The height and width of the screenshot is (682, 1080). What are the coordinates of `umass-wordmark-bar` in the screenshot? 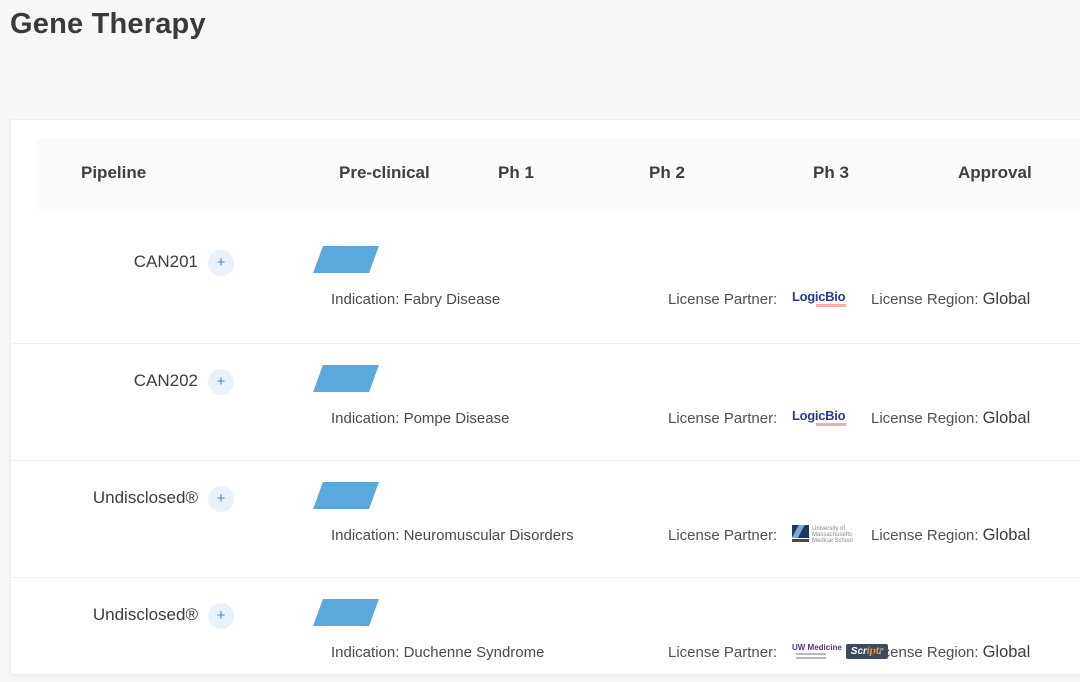 It's located at (800, 540).